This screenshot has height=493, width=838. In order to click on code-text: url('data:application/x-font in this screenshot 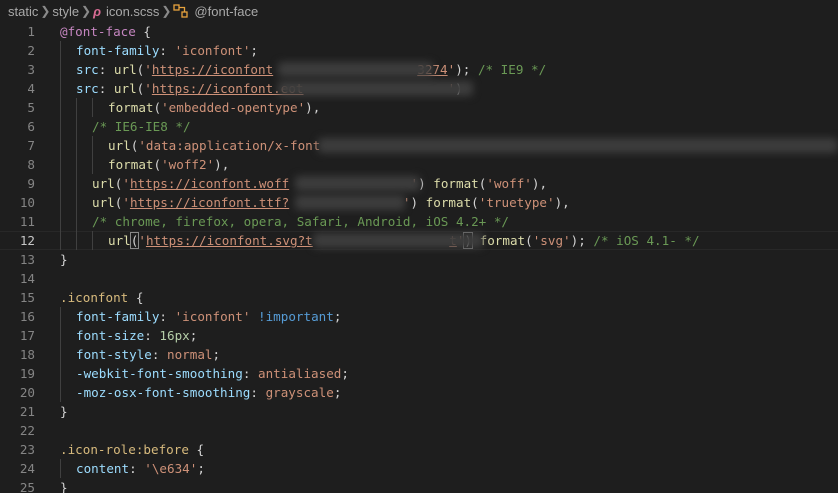, I will do `click(214, 145)`.